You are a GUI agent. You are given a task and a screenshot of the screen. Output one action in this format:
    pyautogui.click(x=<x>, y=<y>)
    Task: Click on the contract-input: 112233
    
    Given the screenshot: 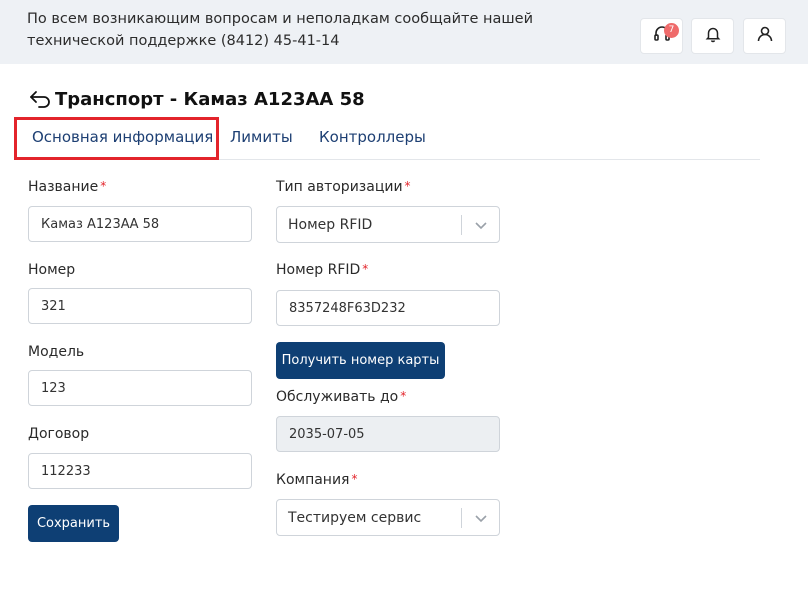 What is the action you would take?
    pyautogui.click(x=140, y=471)
    